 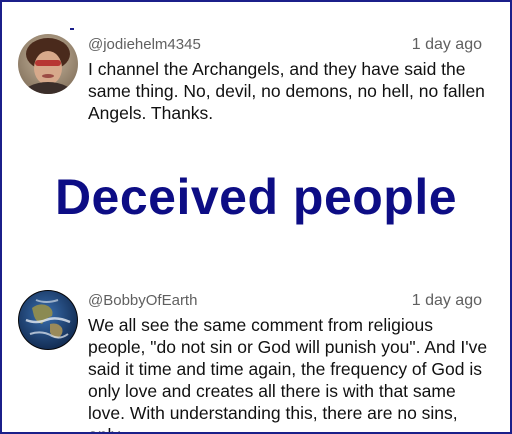 What do you see at coordinates (72, 29) in the screenshot?
I see `top-mark` at bounding box center [72, 29].